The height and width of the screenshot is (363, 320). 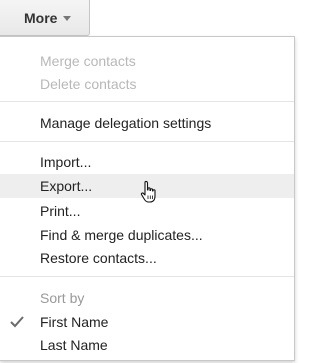 I want to click on hand-pointer-icon, so click(x=148, y=191).